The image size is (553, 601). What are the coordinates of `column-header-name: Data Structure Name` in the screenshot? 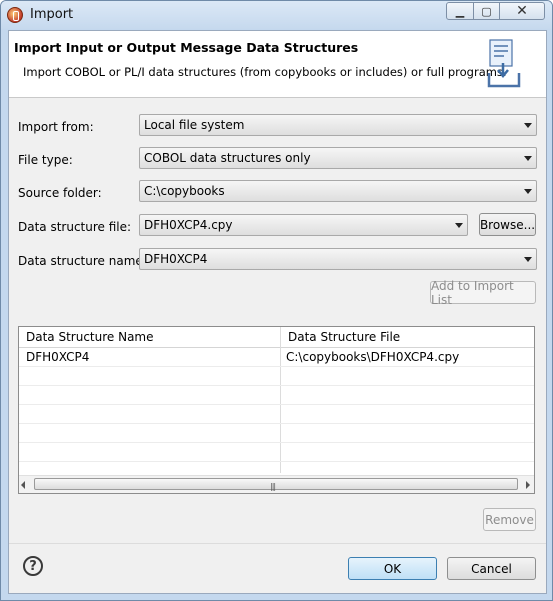 It's located at (150, 337).